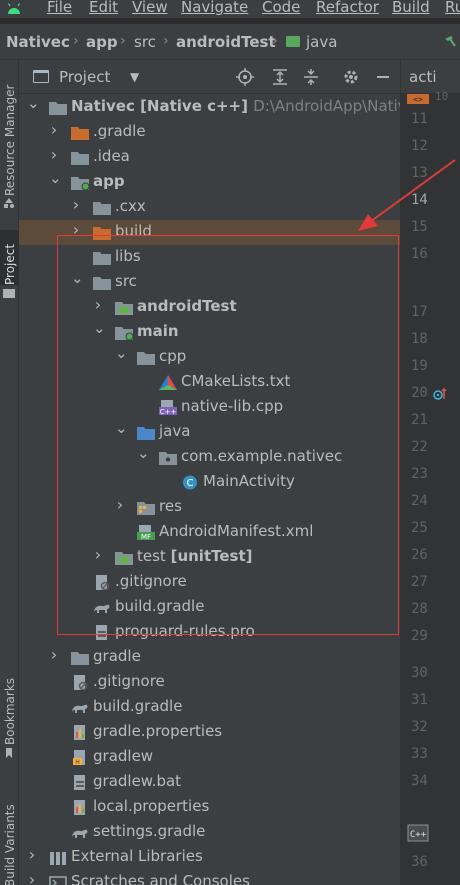 The image size is (460, 885). I want to click on tree-item-gitignore: .gitignore, so click(209, 682).